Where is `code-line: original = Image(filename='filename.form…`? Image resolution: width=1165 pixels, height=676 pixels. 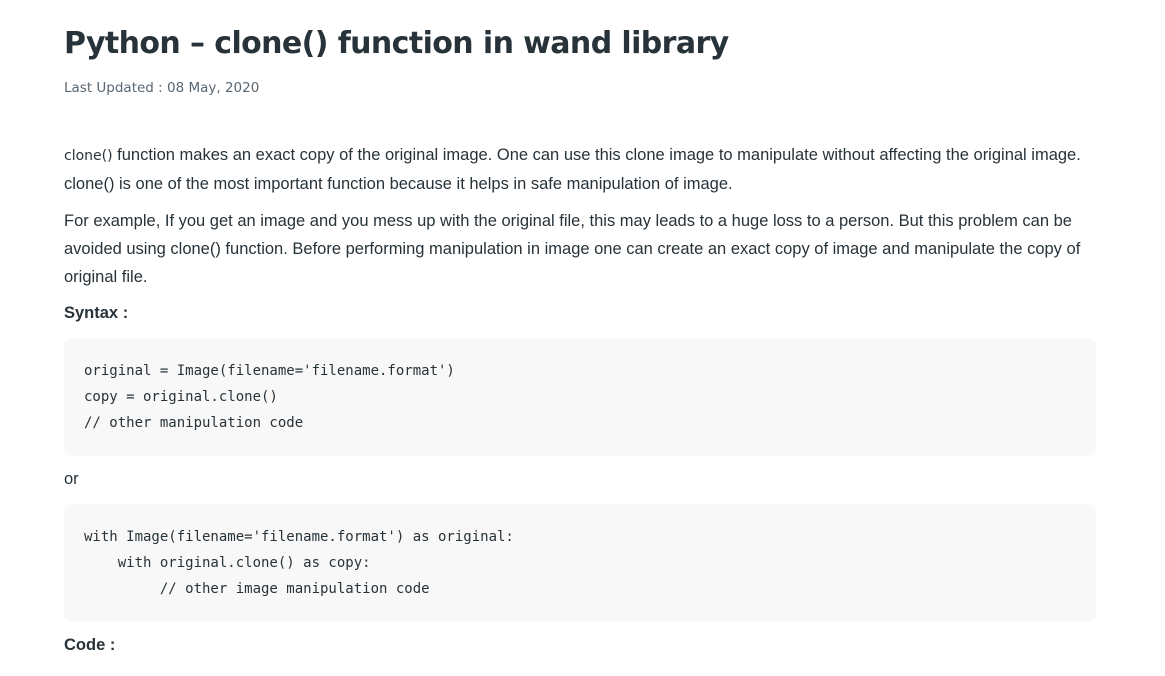
code-line: original = Image(filename='filename.form… is located at coordinates (269, 371).